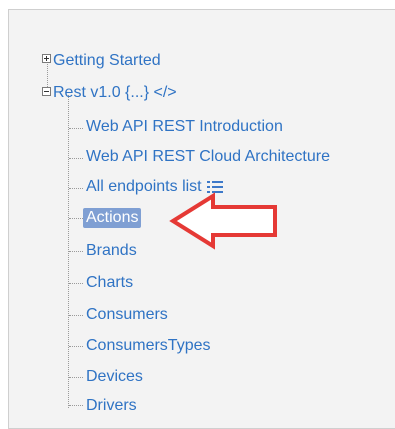 This screenshot has height=429, width=395. I want to click on tree-item-getting-started: Getting Started, so click(107, 61).